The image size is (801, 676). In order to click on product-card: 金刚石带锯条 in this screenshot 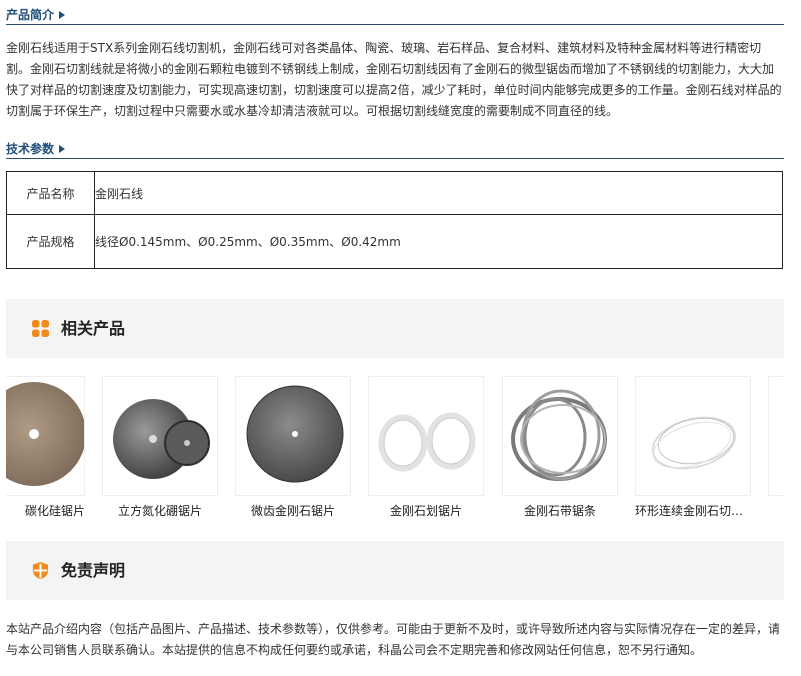, I will do `click(560, 447)`.